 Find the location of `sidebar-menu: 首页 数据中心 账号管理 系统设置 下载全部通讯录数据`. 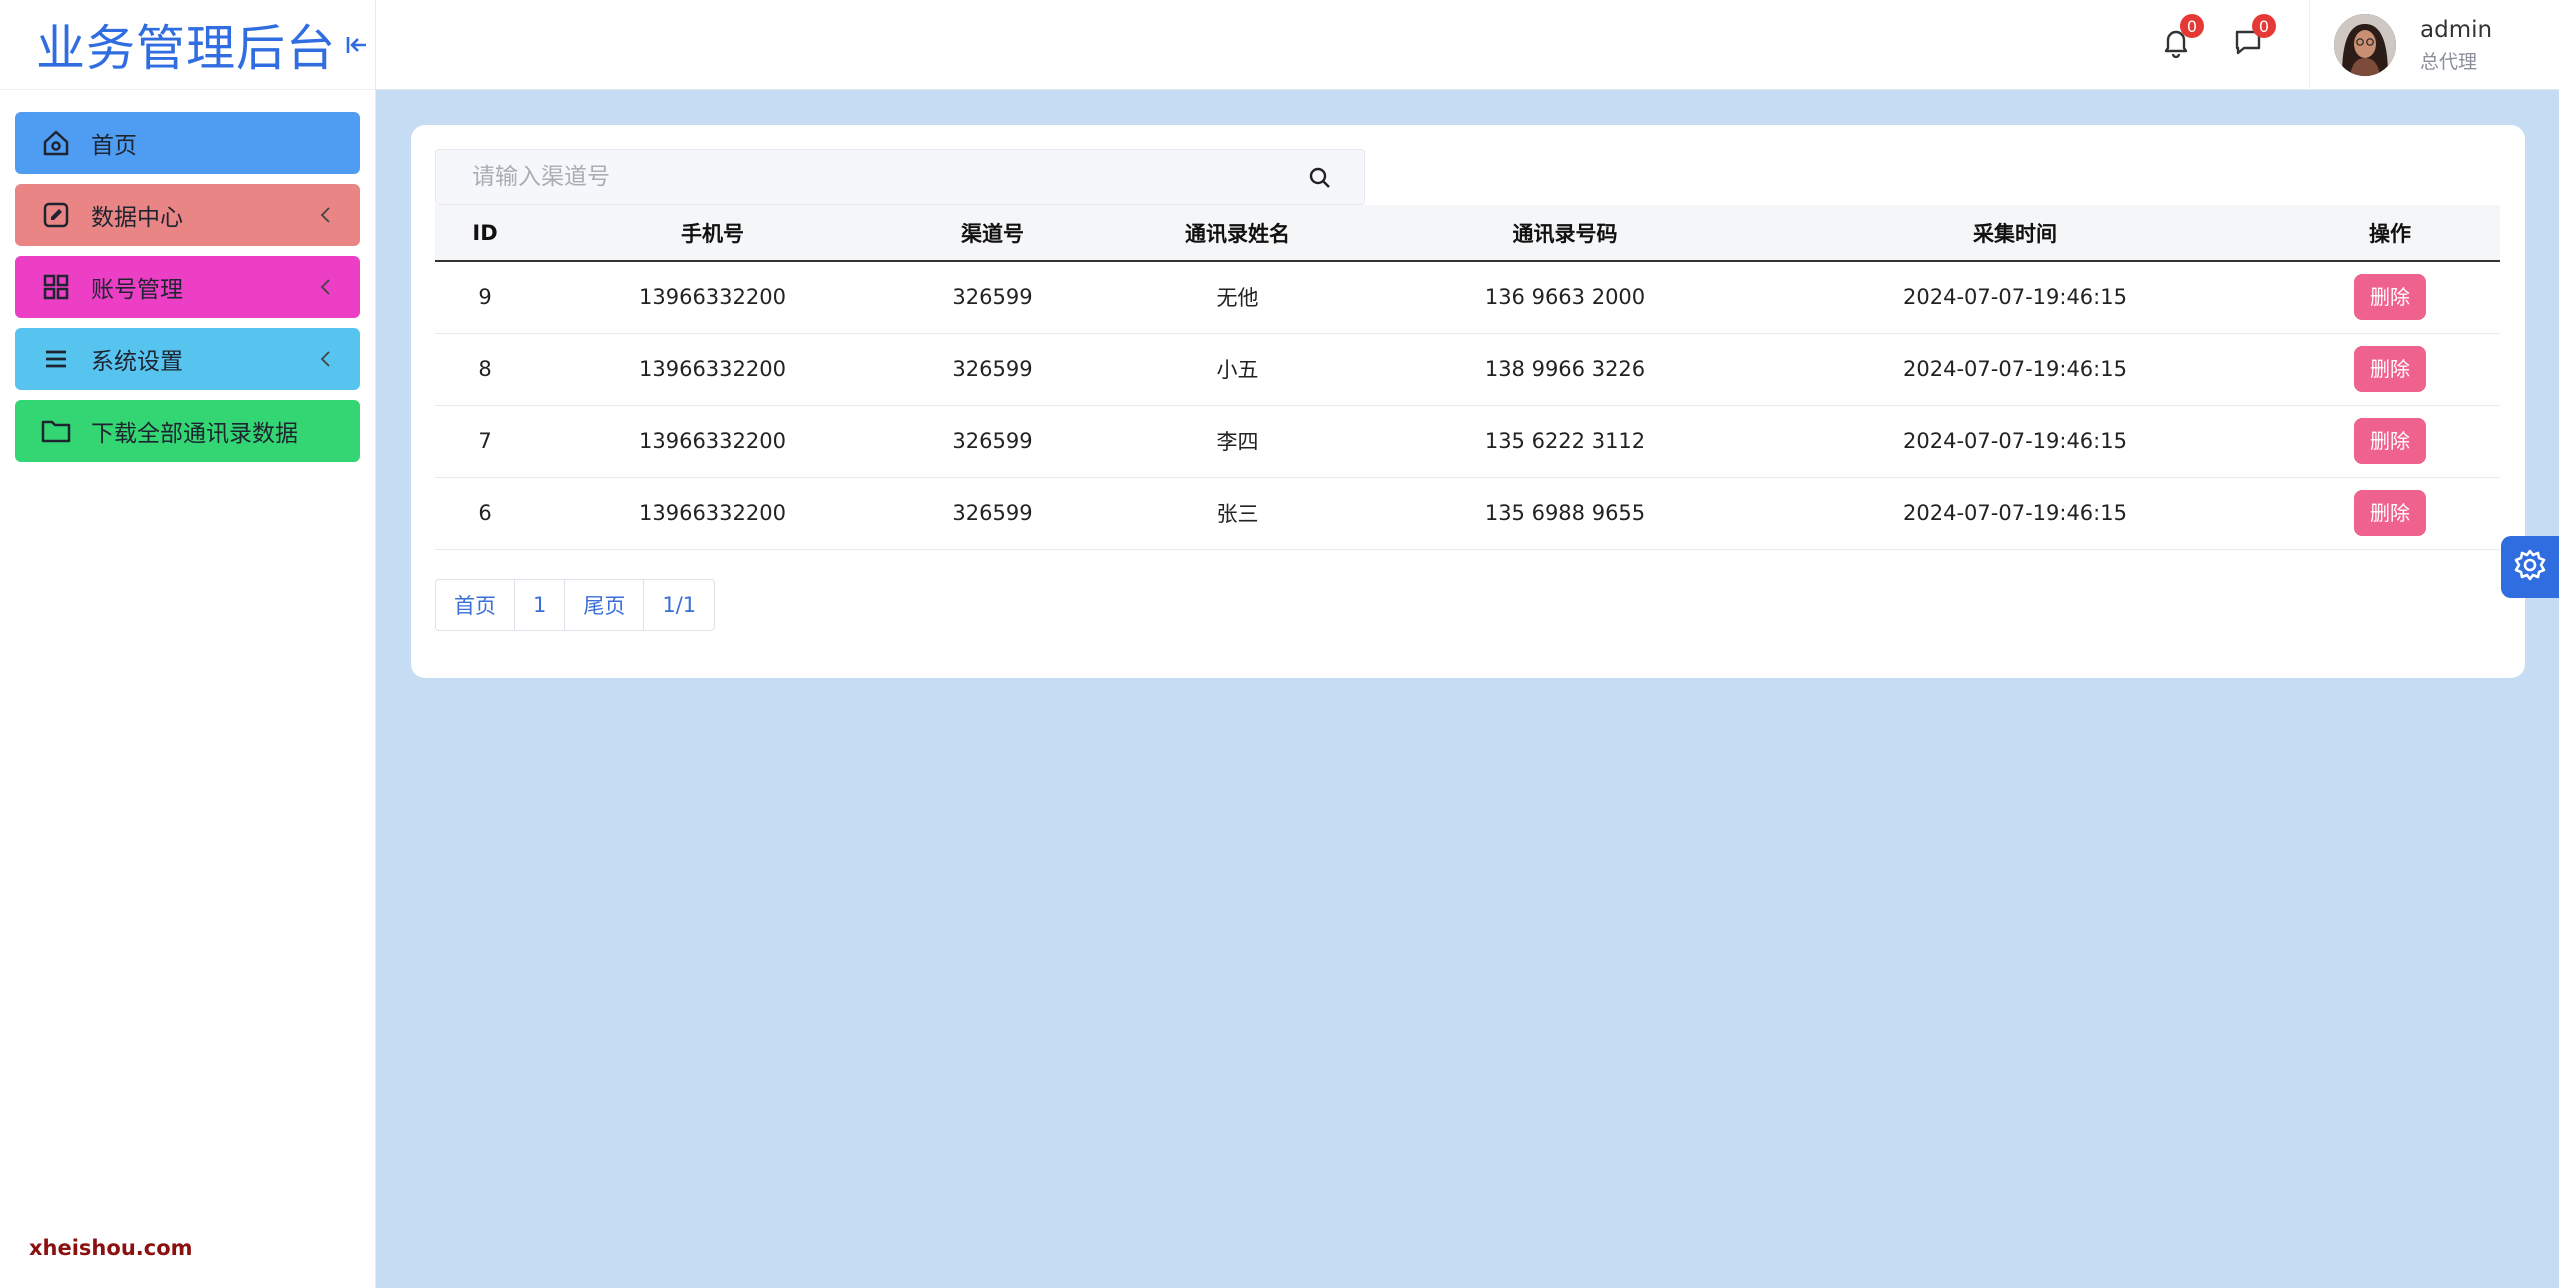

sidebar-menu: 首页 数据中心 账号管理 系统设置 下载全部通讯录数据 is located at coordinates (187, 276).